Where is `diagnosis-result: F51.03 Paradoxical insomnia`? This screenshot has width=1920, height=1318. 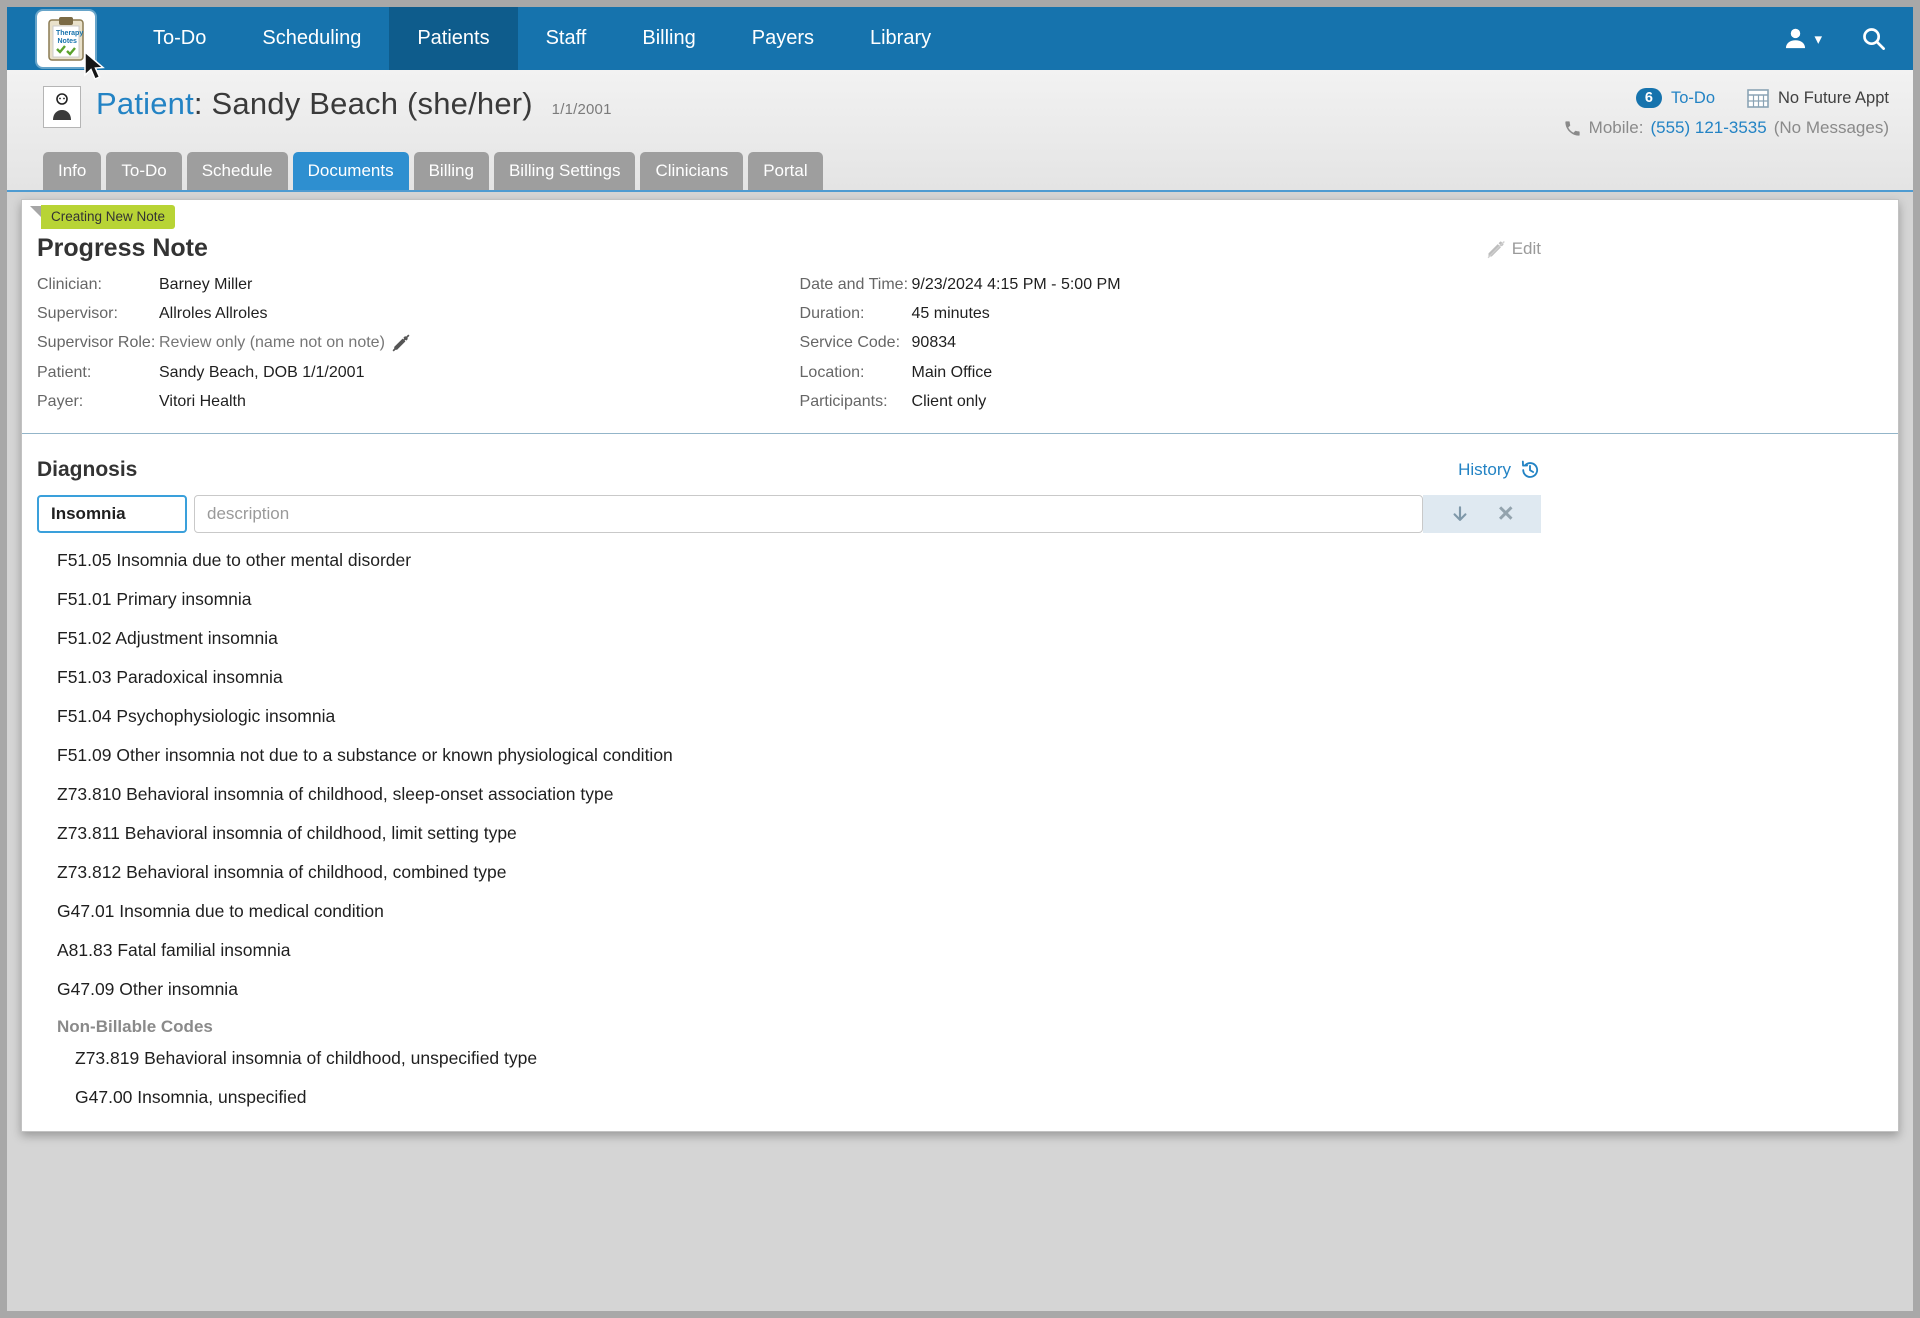 diagnosis-result: F51.03 Paradoxical insomnia is located at coordinates (960, 677).